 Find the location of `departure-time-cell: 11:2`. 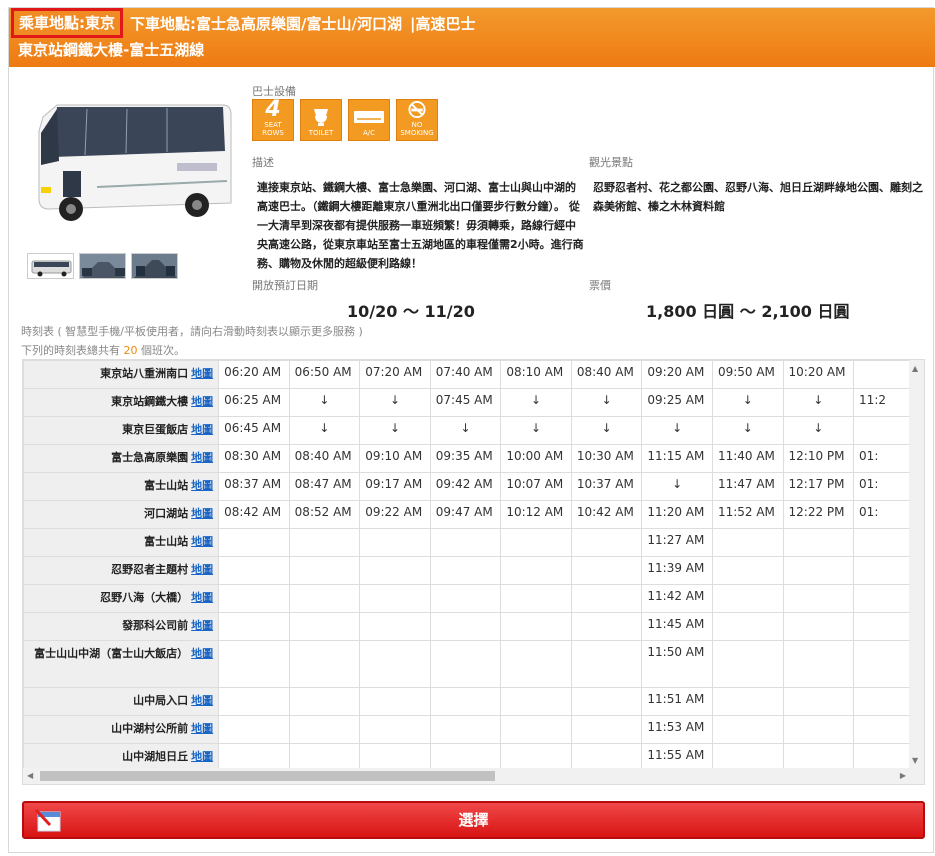

departure-time-cell: 11:2 is located at coordinates (881, 402).